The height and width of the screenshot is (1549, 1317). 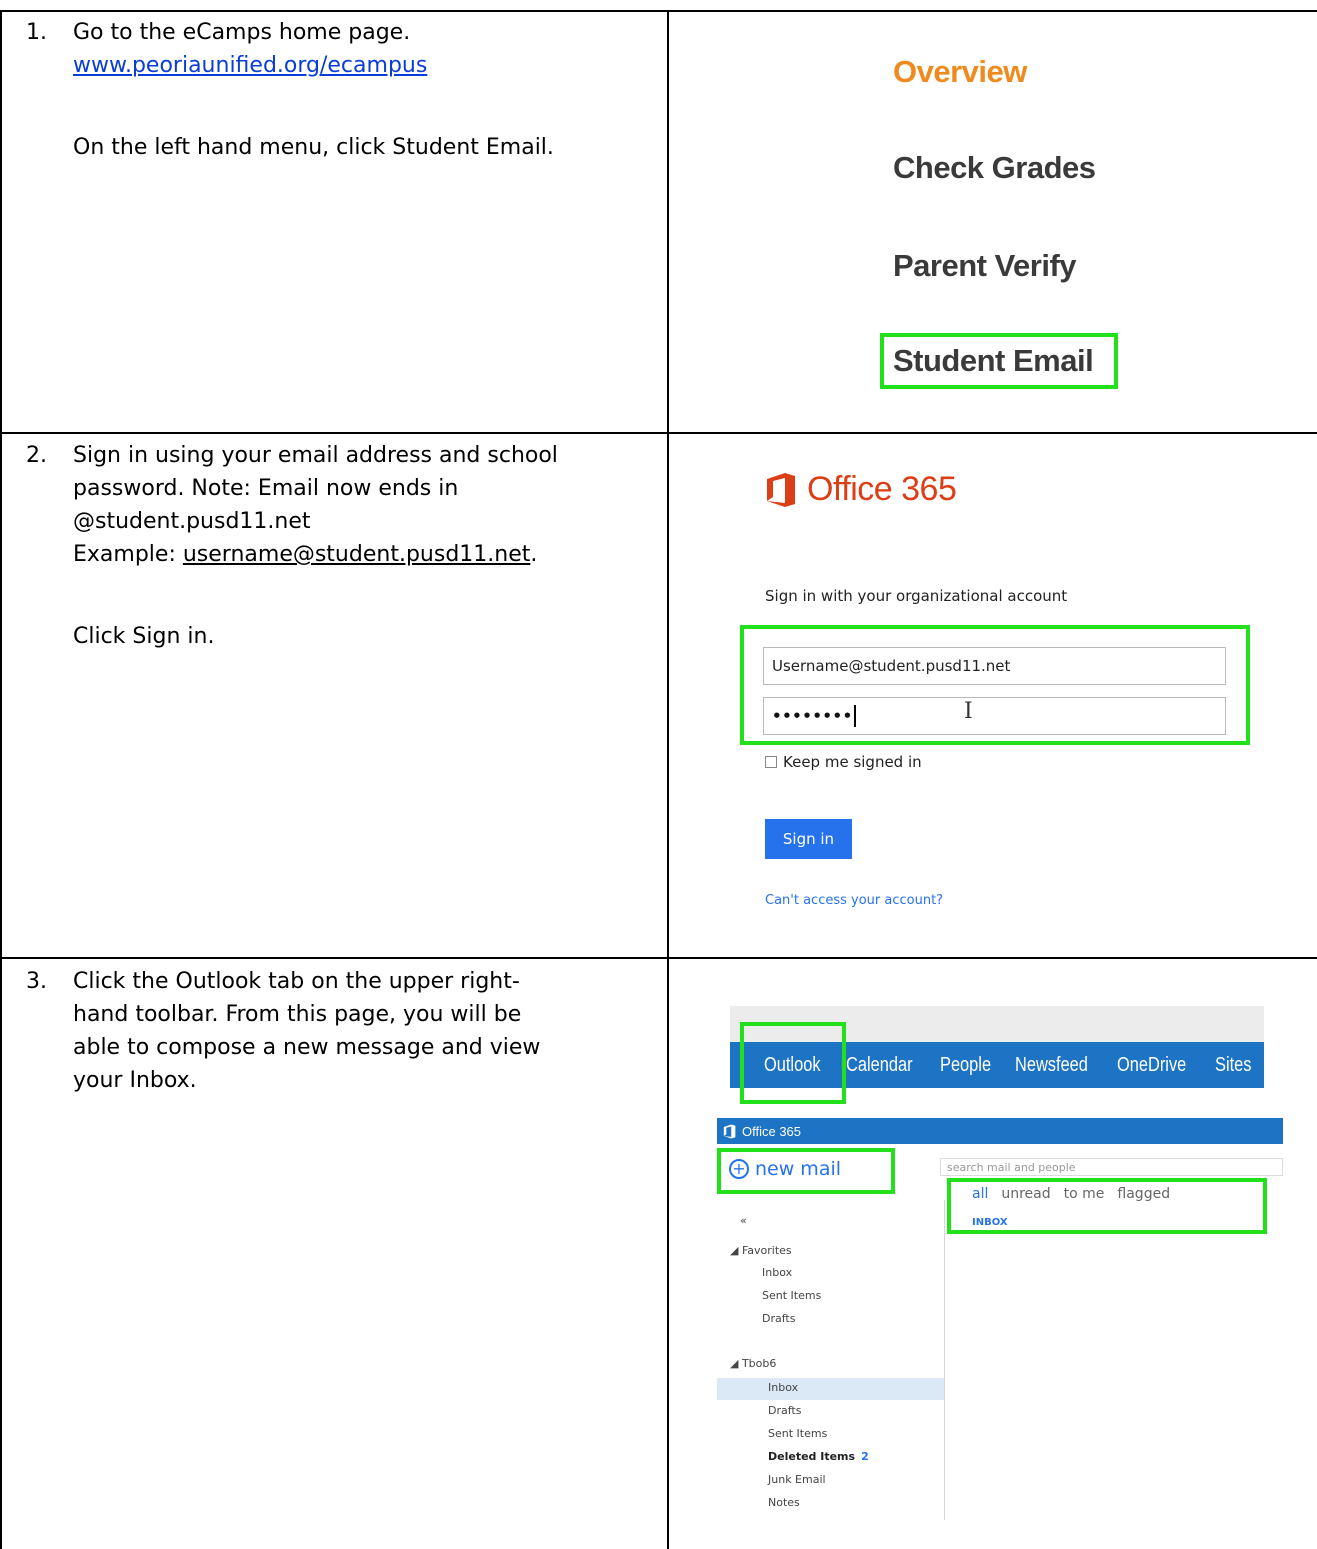 I want to click on highlight-credentials, so click(x=995, y=685).